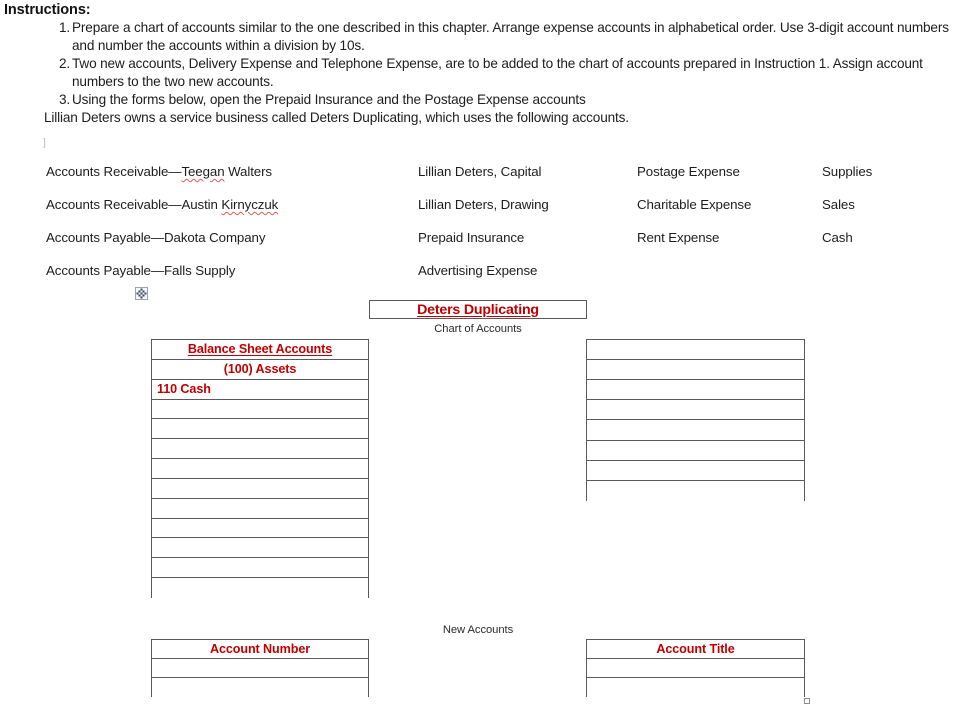 The width and height of the screenshot is (960, 720). I want to click on account-text-prefix: Accounts Receivable—Austin, so click(134, 204).